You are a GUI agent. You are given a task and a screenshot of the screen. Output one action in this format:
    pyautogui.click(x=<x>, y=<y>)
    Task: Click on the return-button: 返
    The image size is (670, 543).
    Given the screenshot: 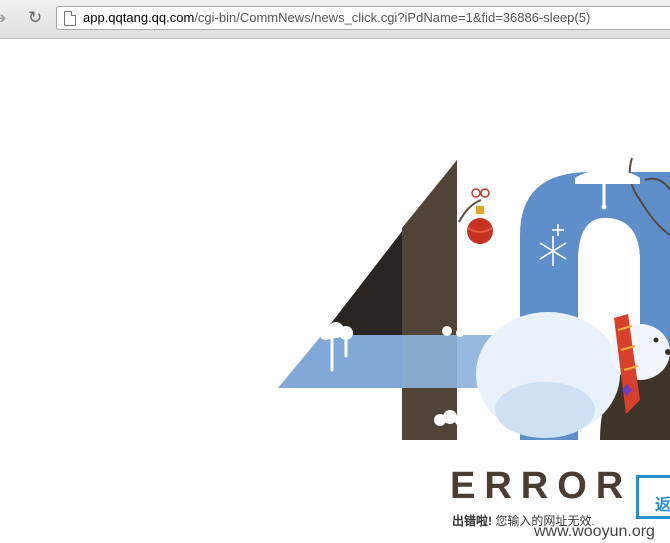 What is the action you would take?
    pyautogui.click(x=653, y=497)
    